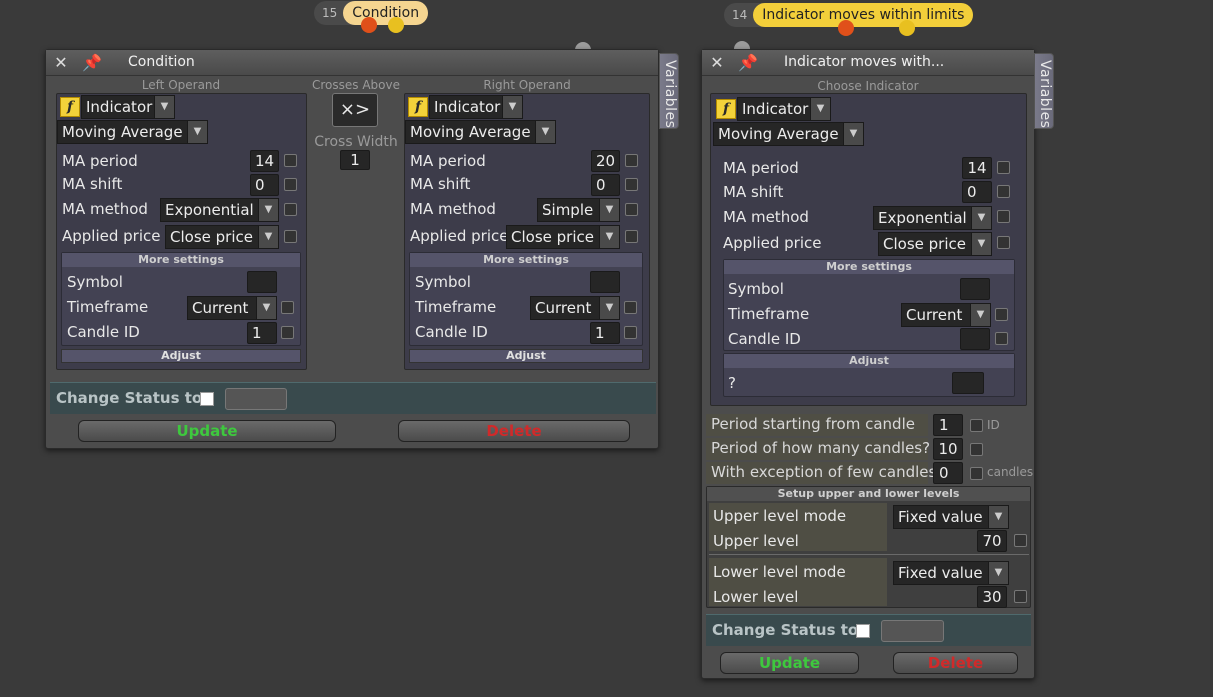 The width and height of the screenshot is (1213, 697). Describe the element at coordinates (968, 383) in the screenshot. I see `adjust-value-input` at that location.